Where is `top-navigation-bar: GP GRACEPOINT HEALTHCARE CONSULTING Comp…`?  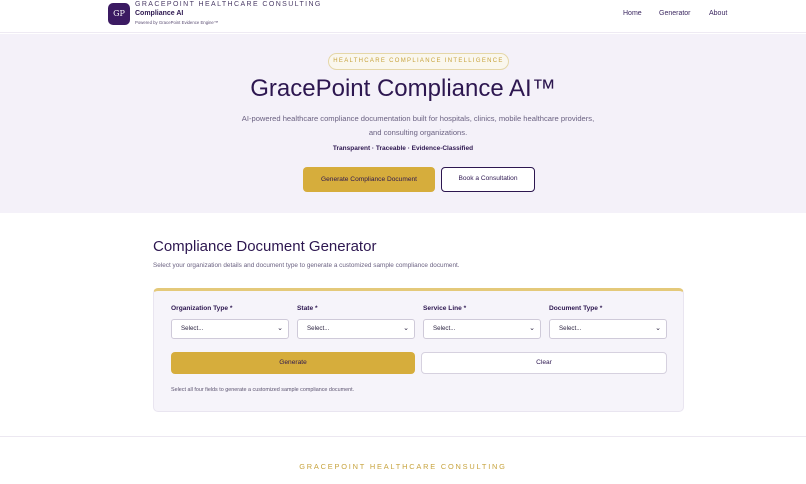 top-navigation-bar: GP GRACEPOINT HEALTHCARE CONSULTING Comp… is located at coordinates (403, 16).